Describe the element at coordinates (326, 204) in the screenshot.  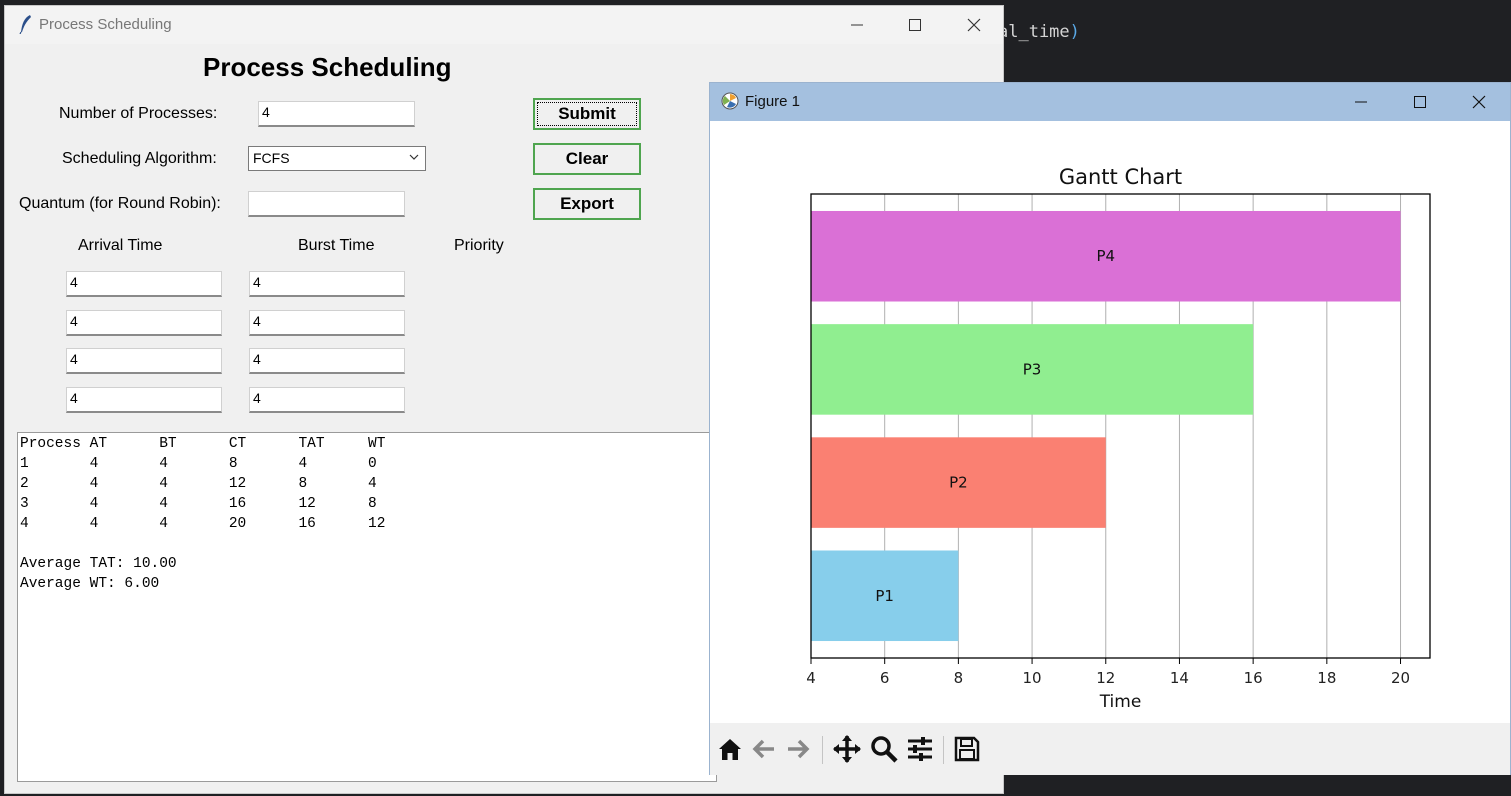
I see `quantum-input` at that location.